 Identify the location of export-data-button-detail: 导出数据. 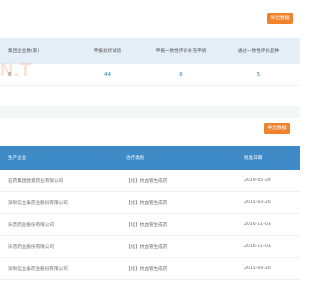
(277, 128).